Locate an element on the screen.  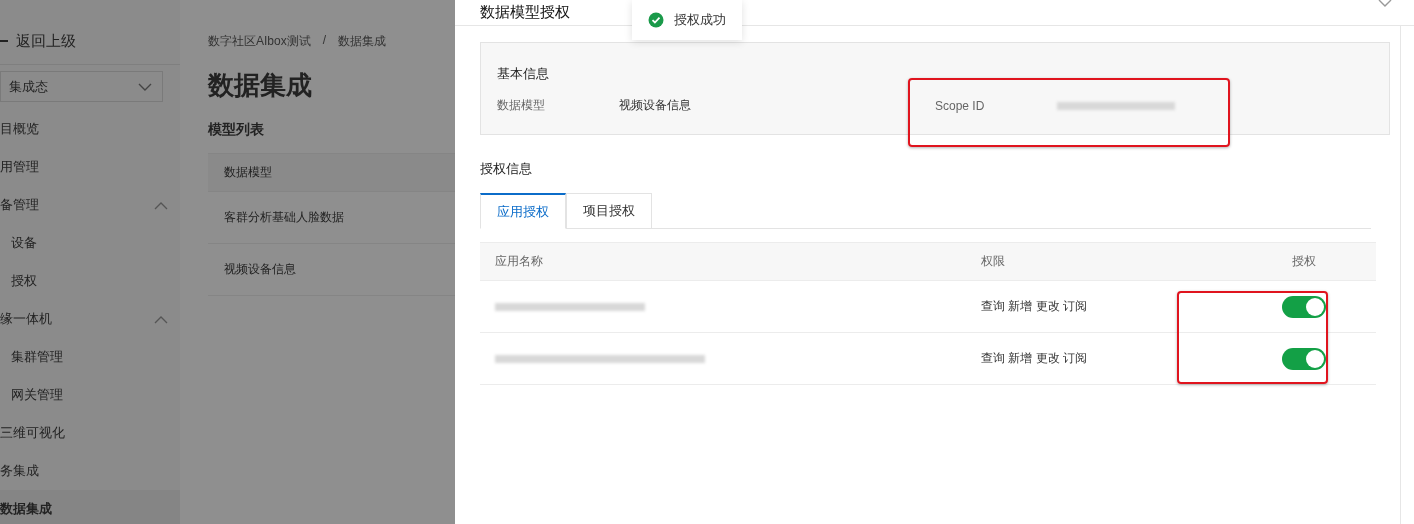
nav-subitem: 集群管理 is located at coordinates (90, 357).